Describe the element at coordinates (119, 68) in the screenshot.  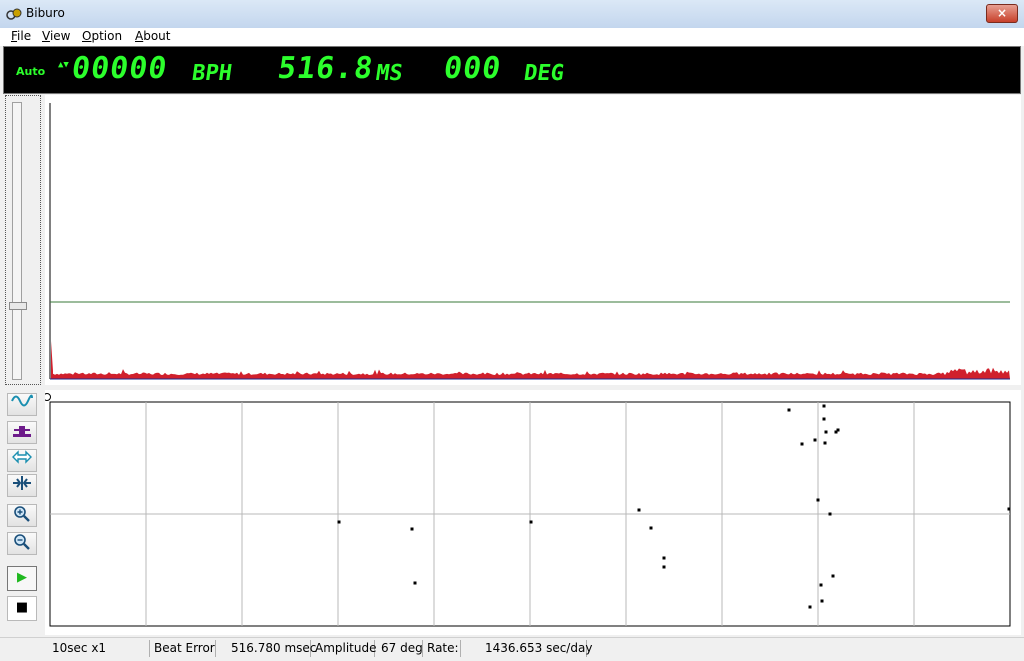
I see `bph-value: 00000` at that location.